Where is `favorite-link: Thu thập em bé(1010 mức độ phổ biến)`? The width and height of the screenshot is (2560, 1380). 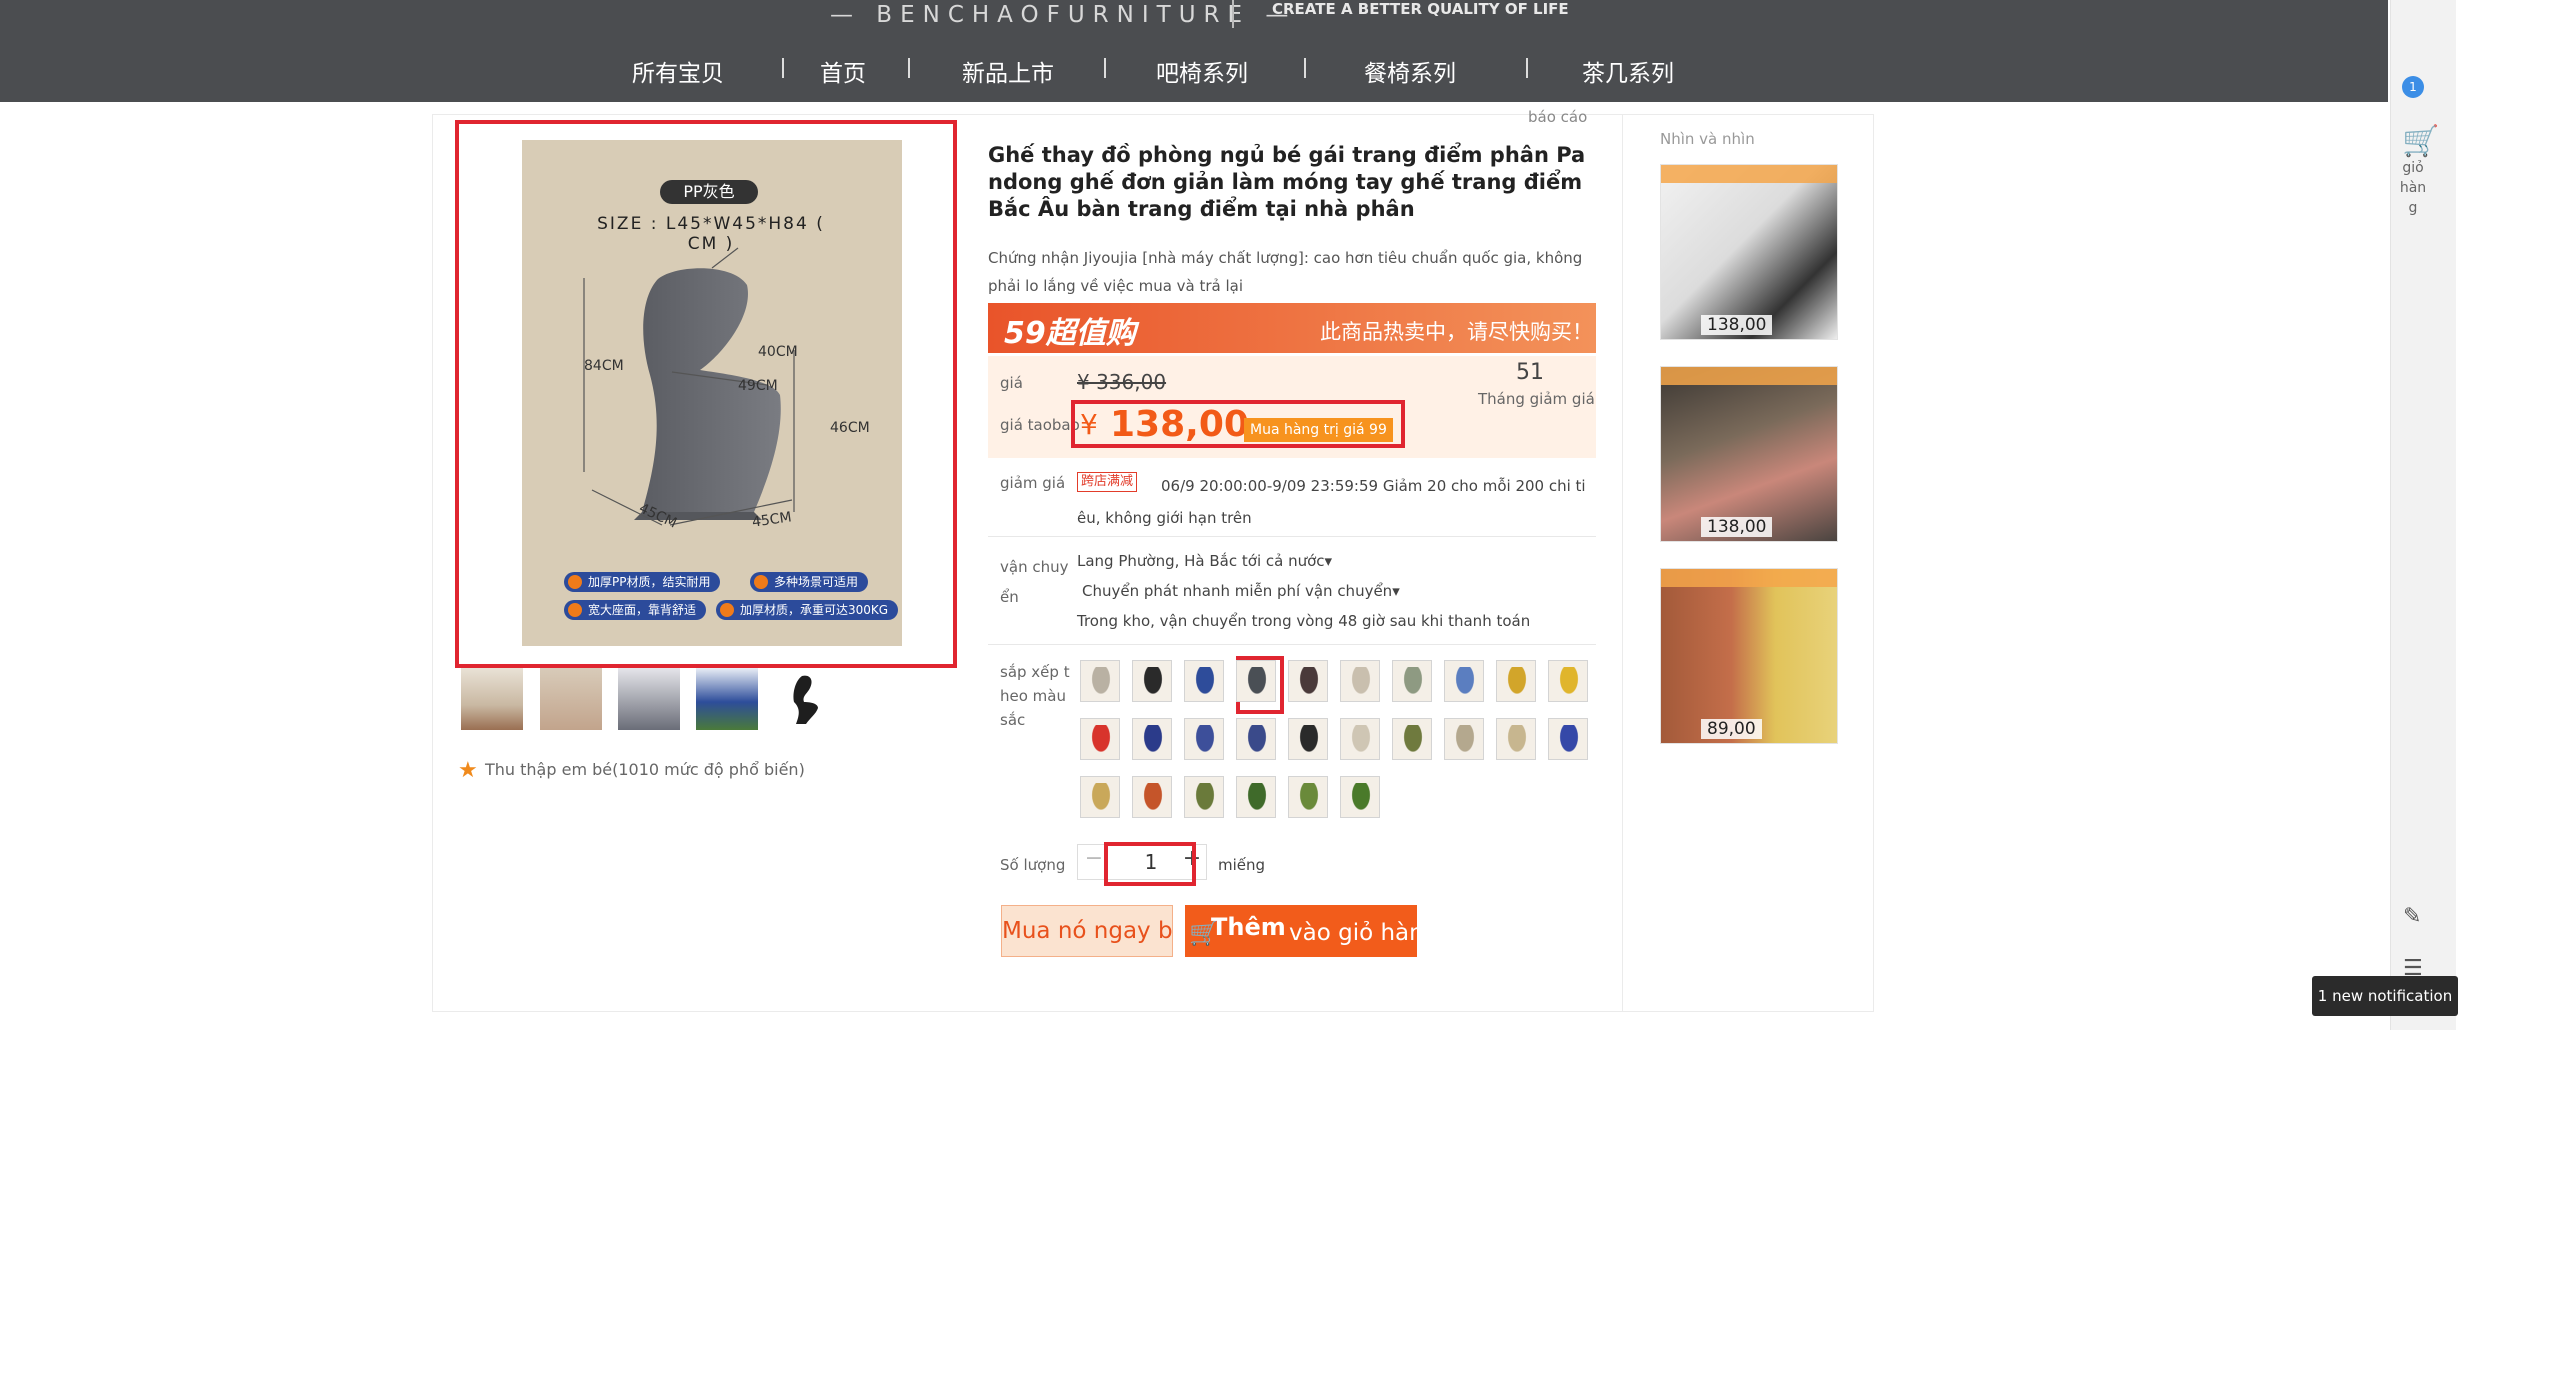 favorite-link: Thu thập em bé(1010 mức độ phổ biến) is located at coordinates (645, 769).